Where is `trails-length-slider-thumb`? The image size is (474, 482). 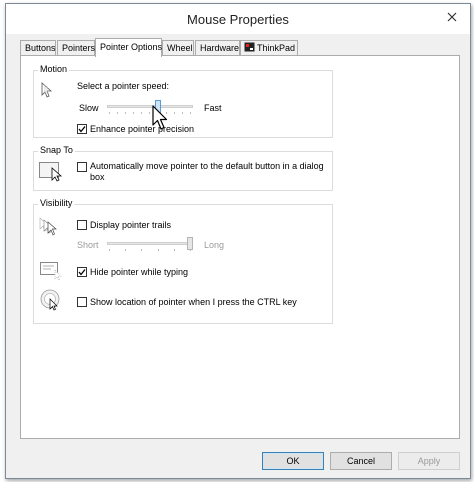
trails-length-slider-thumb is located at coordinates (190, 243).